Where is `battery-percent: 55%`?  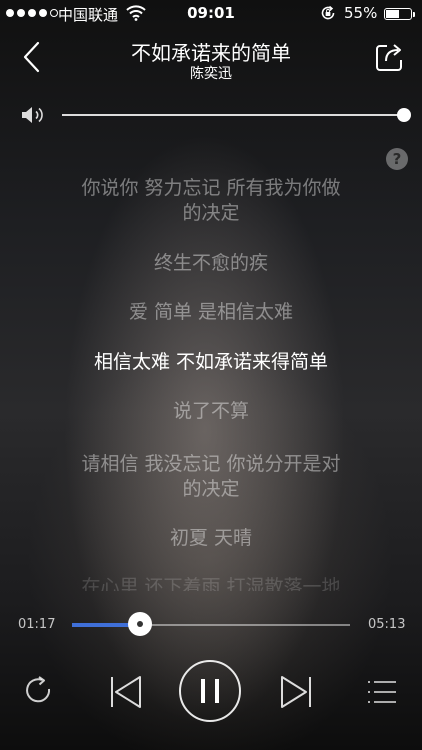 battery-percent: 55% is located at coordinates (361, 13).